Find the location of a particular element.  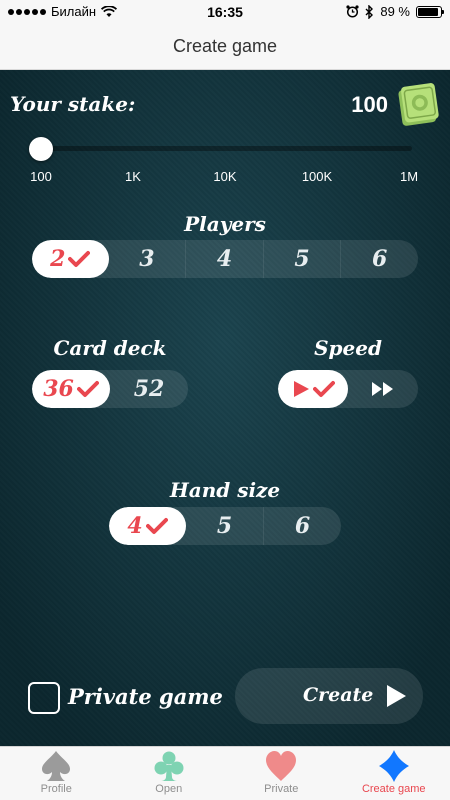

spade-icon is located at coordinates (56, 766).